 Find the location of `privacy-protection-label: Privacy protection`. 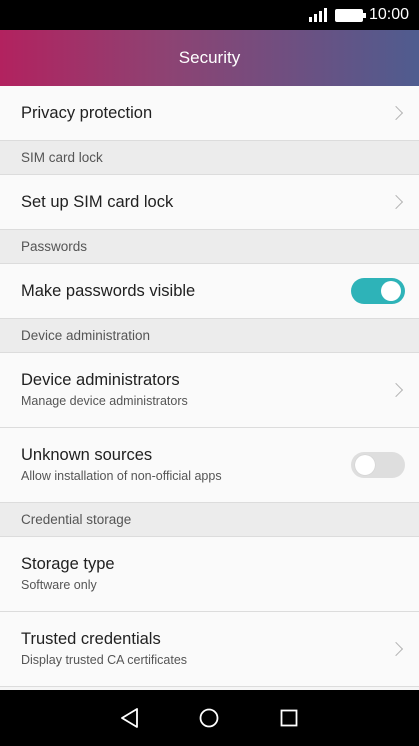

privacy-protection-label: Privacy protection is located at coordinates (87, 112).